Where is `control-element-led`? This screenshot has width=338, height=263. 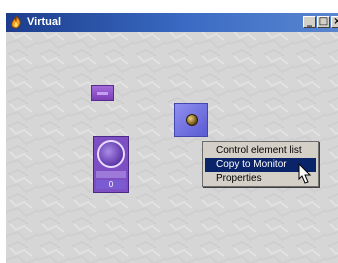
control-element-led is located at coordinates (191, 120).